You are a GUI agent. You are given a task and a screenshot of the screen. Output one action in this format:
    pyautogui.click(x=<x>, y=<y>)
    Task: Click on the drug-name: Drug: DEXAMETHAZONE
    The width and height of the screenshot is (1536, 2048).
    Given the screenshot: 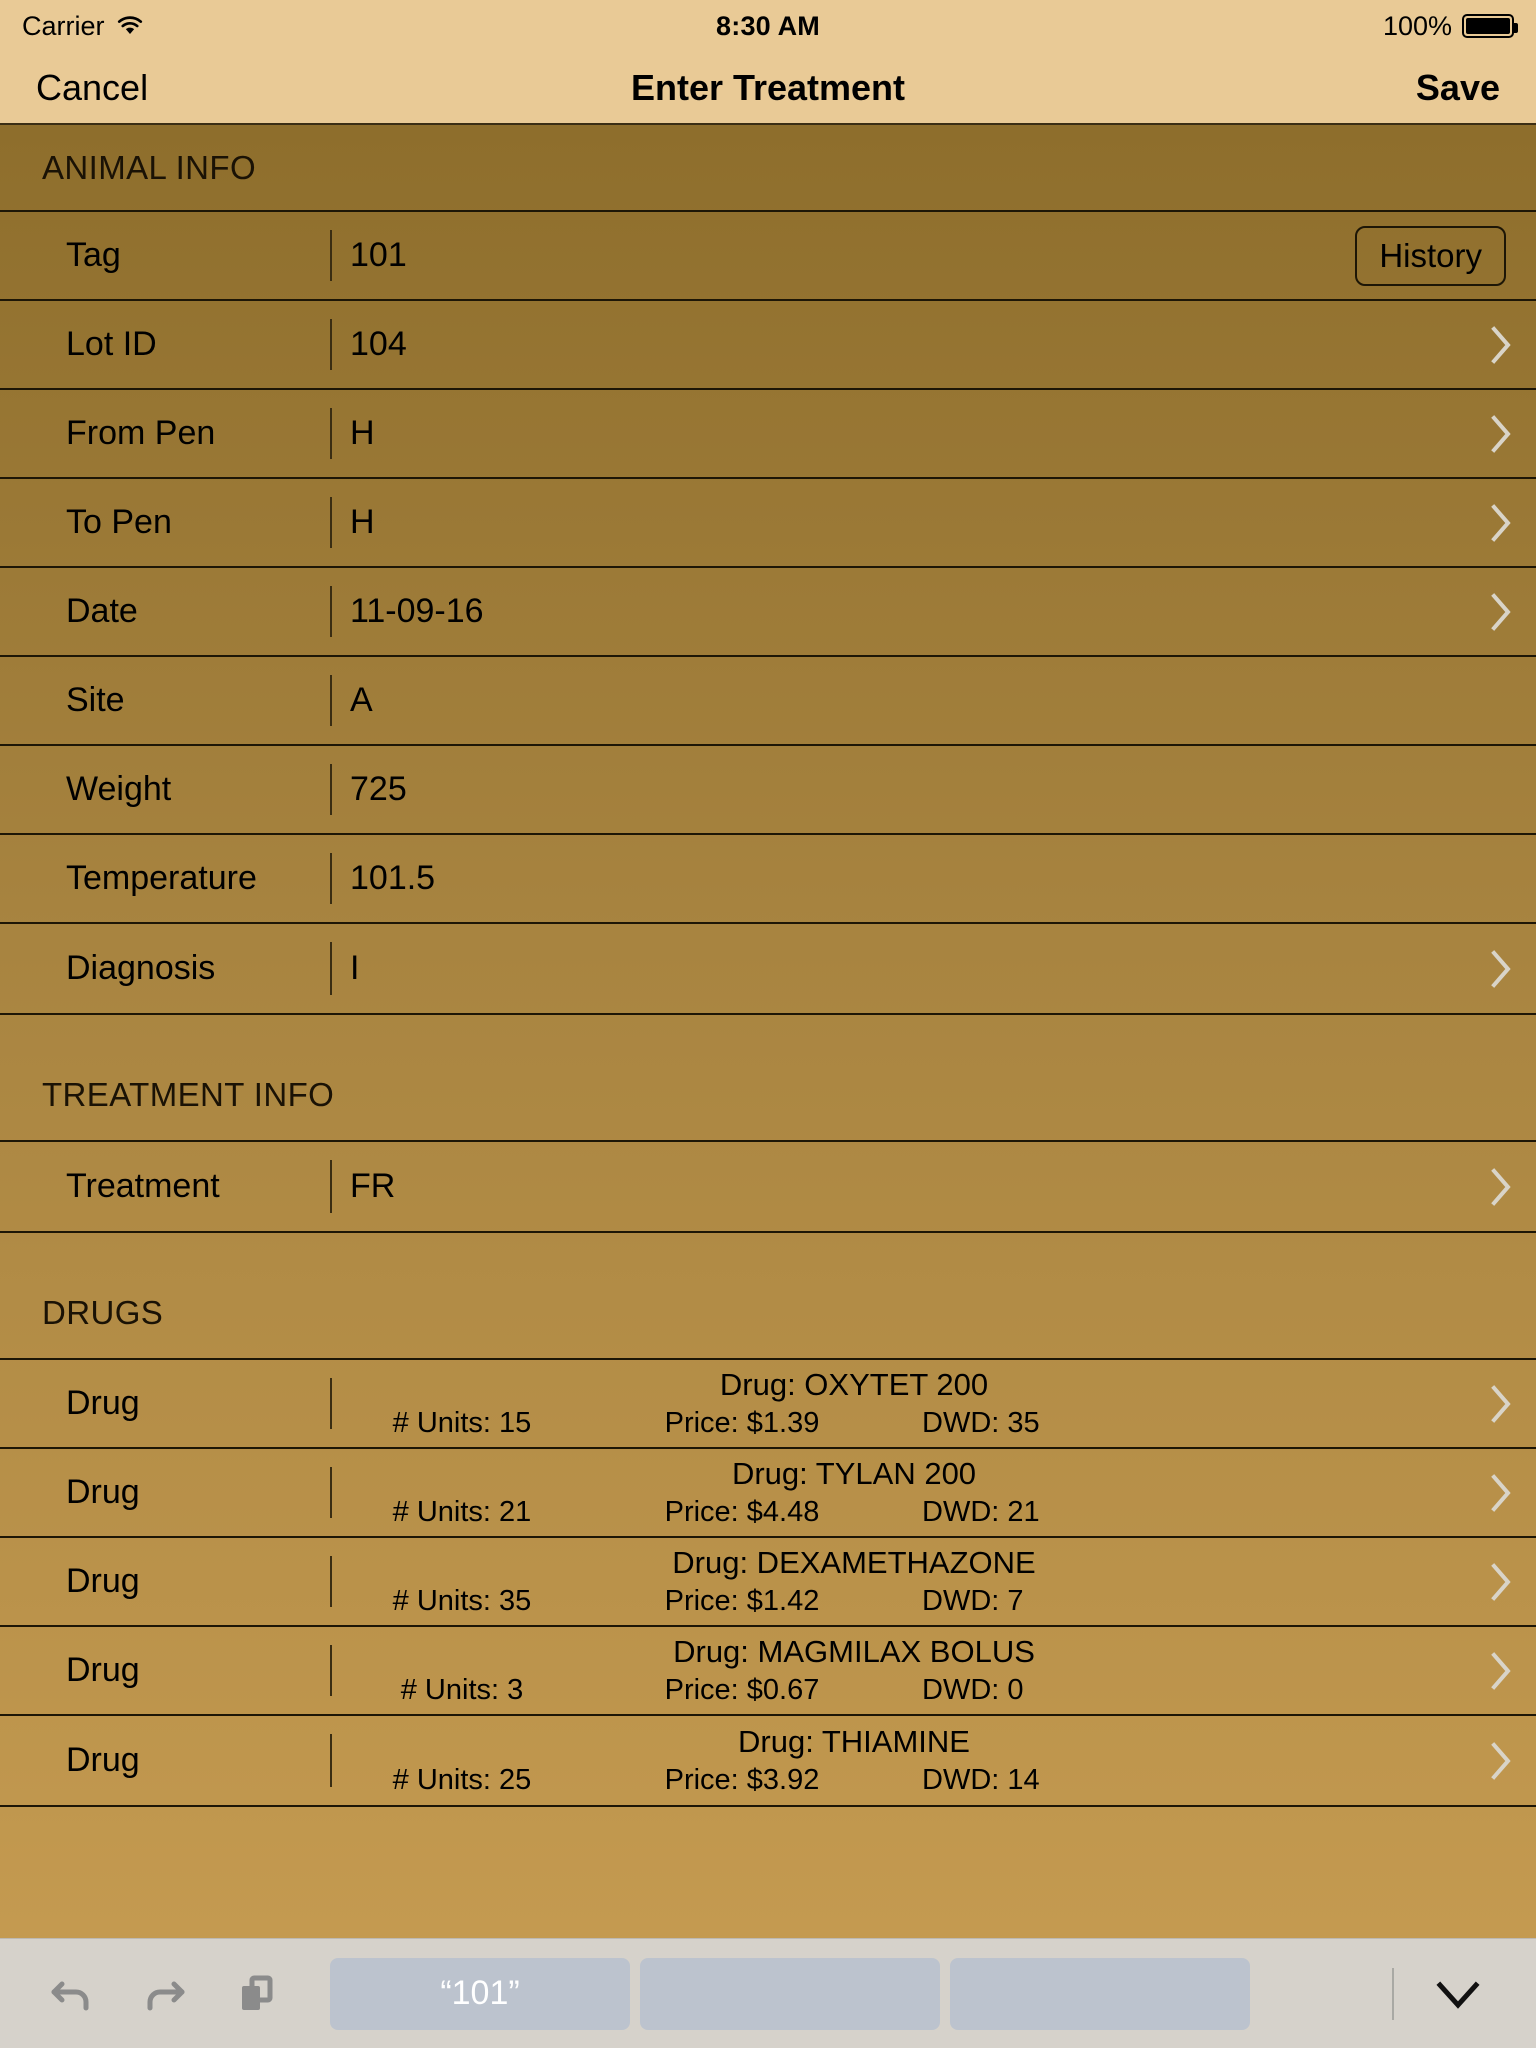 What is the action you would take?
    pyautogui.click(x=854, y=1562)
    